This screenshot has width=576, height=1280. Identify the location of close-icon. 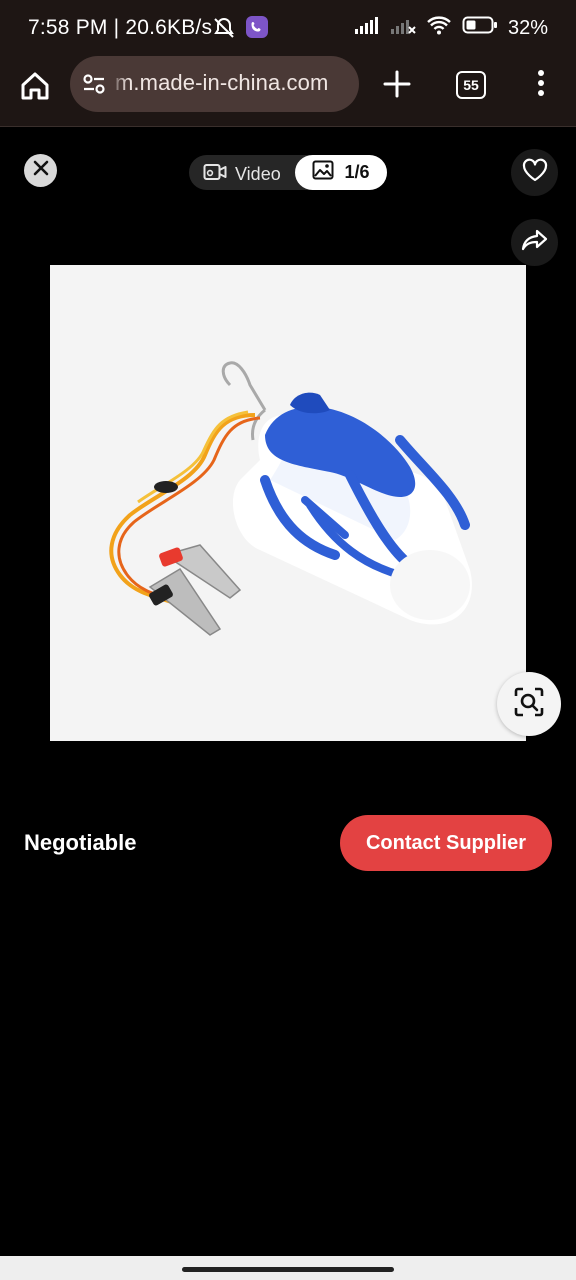
(41, 170).